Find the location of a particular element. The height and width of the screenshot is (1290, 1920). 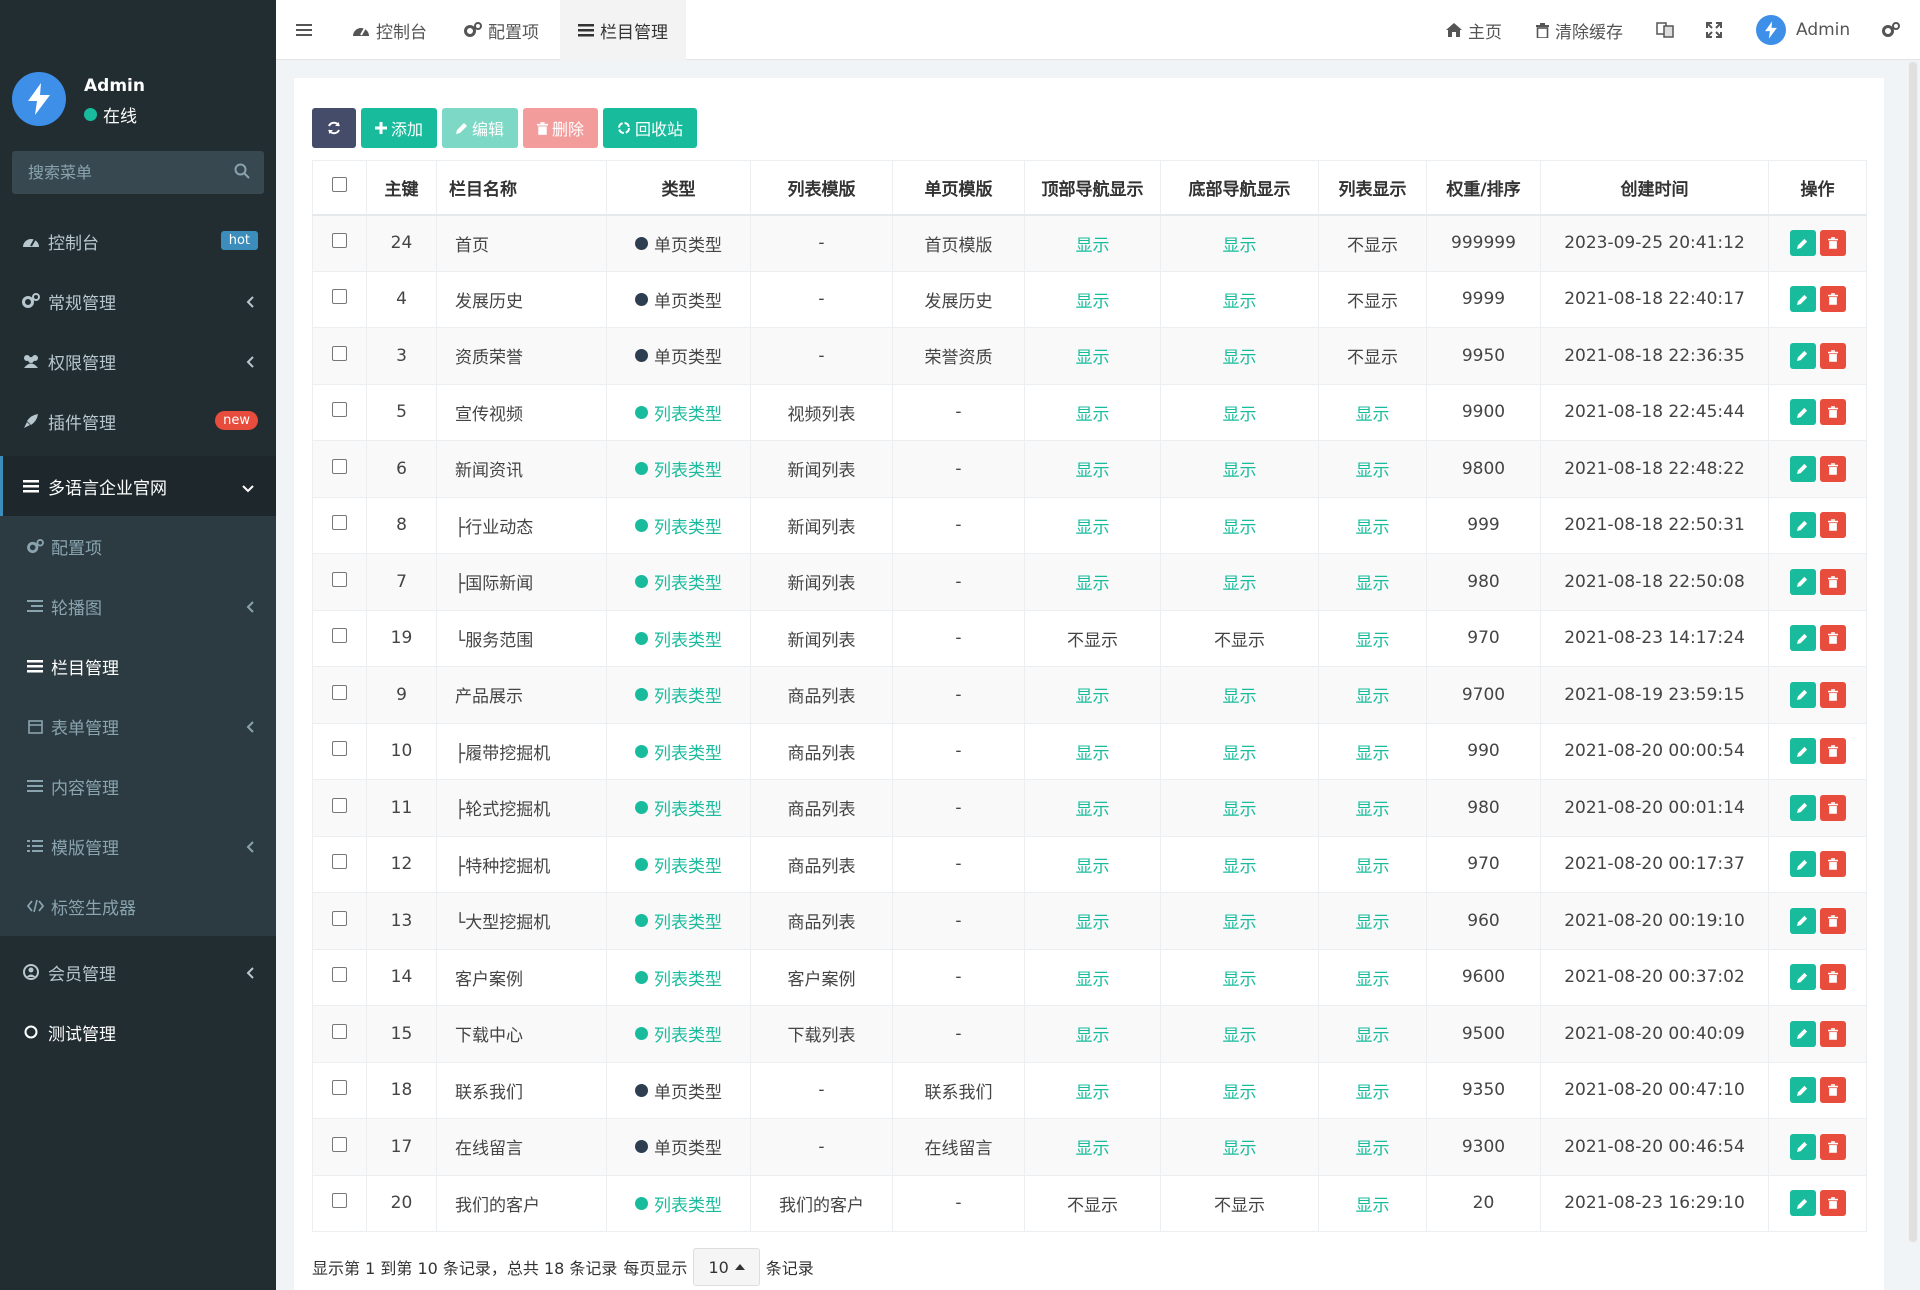

sidebar-subitem-tag-generator: 标签生成器 is located at coordinates (138, 906).